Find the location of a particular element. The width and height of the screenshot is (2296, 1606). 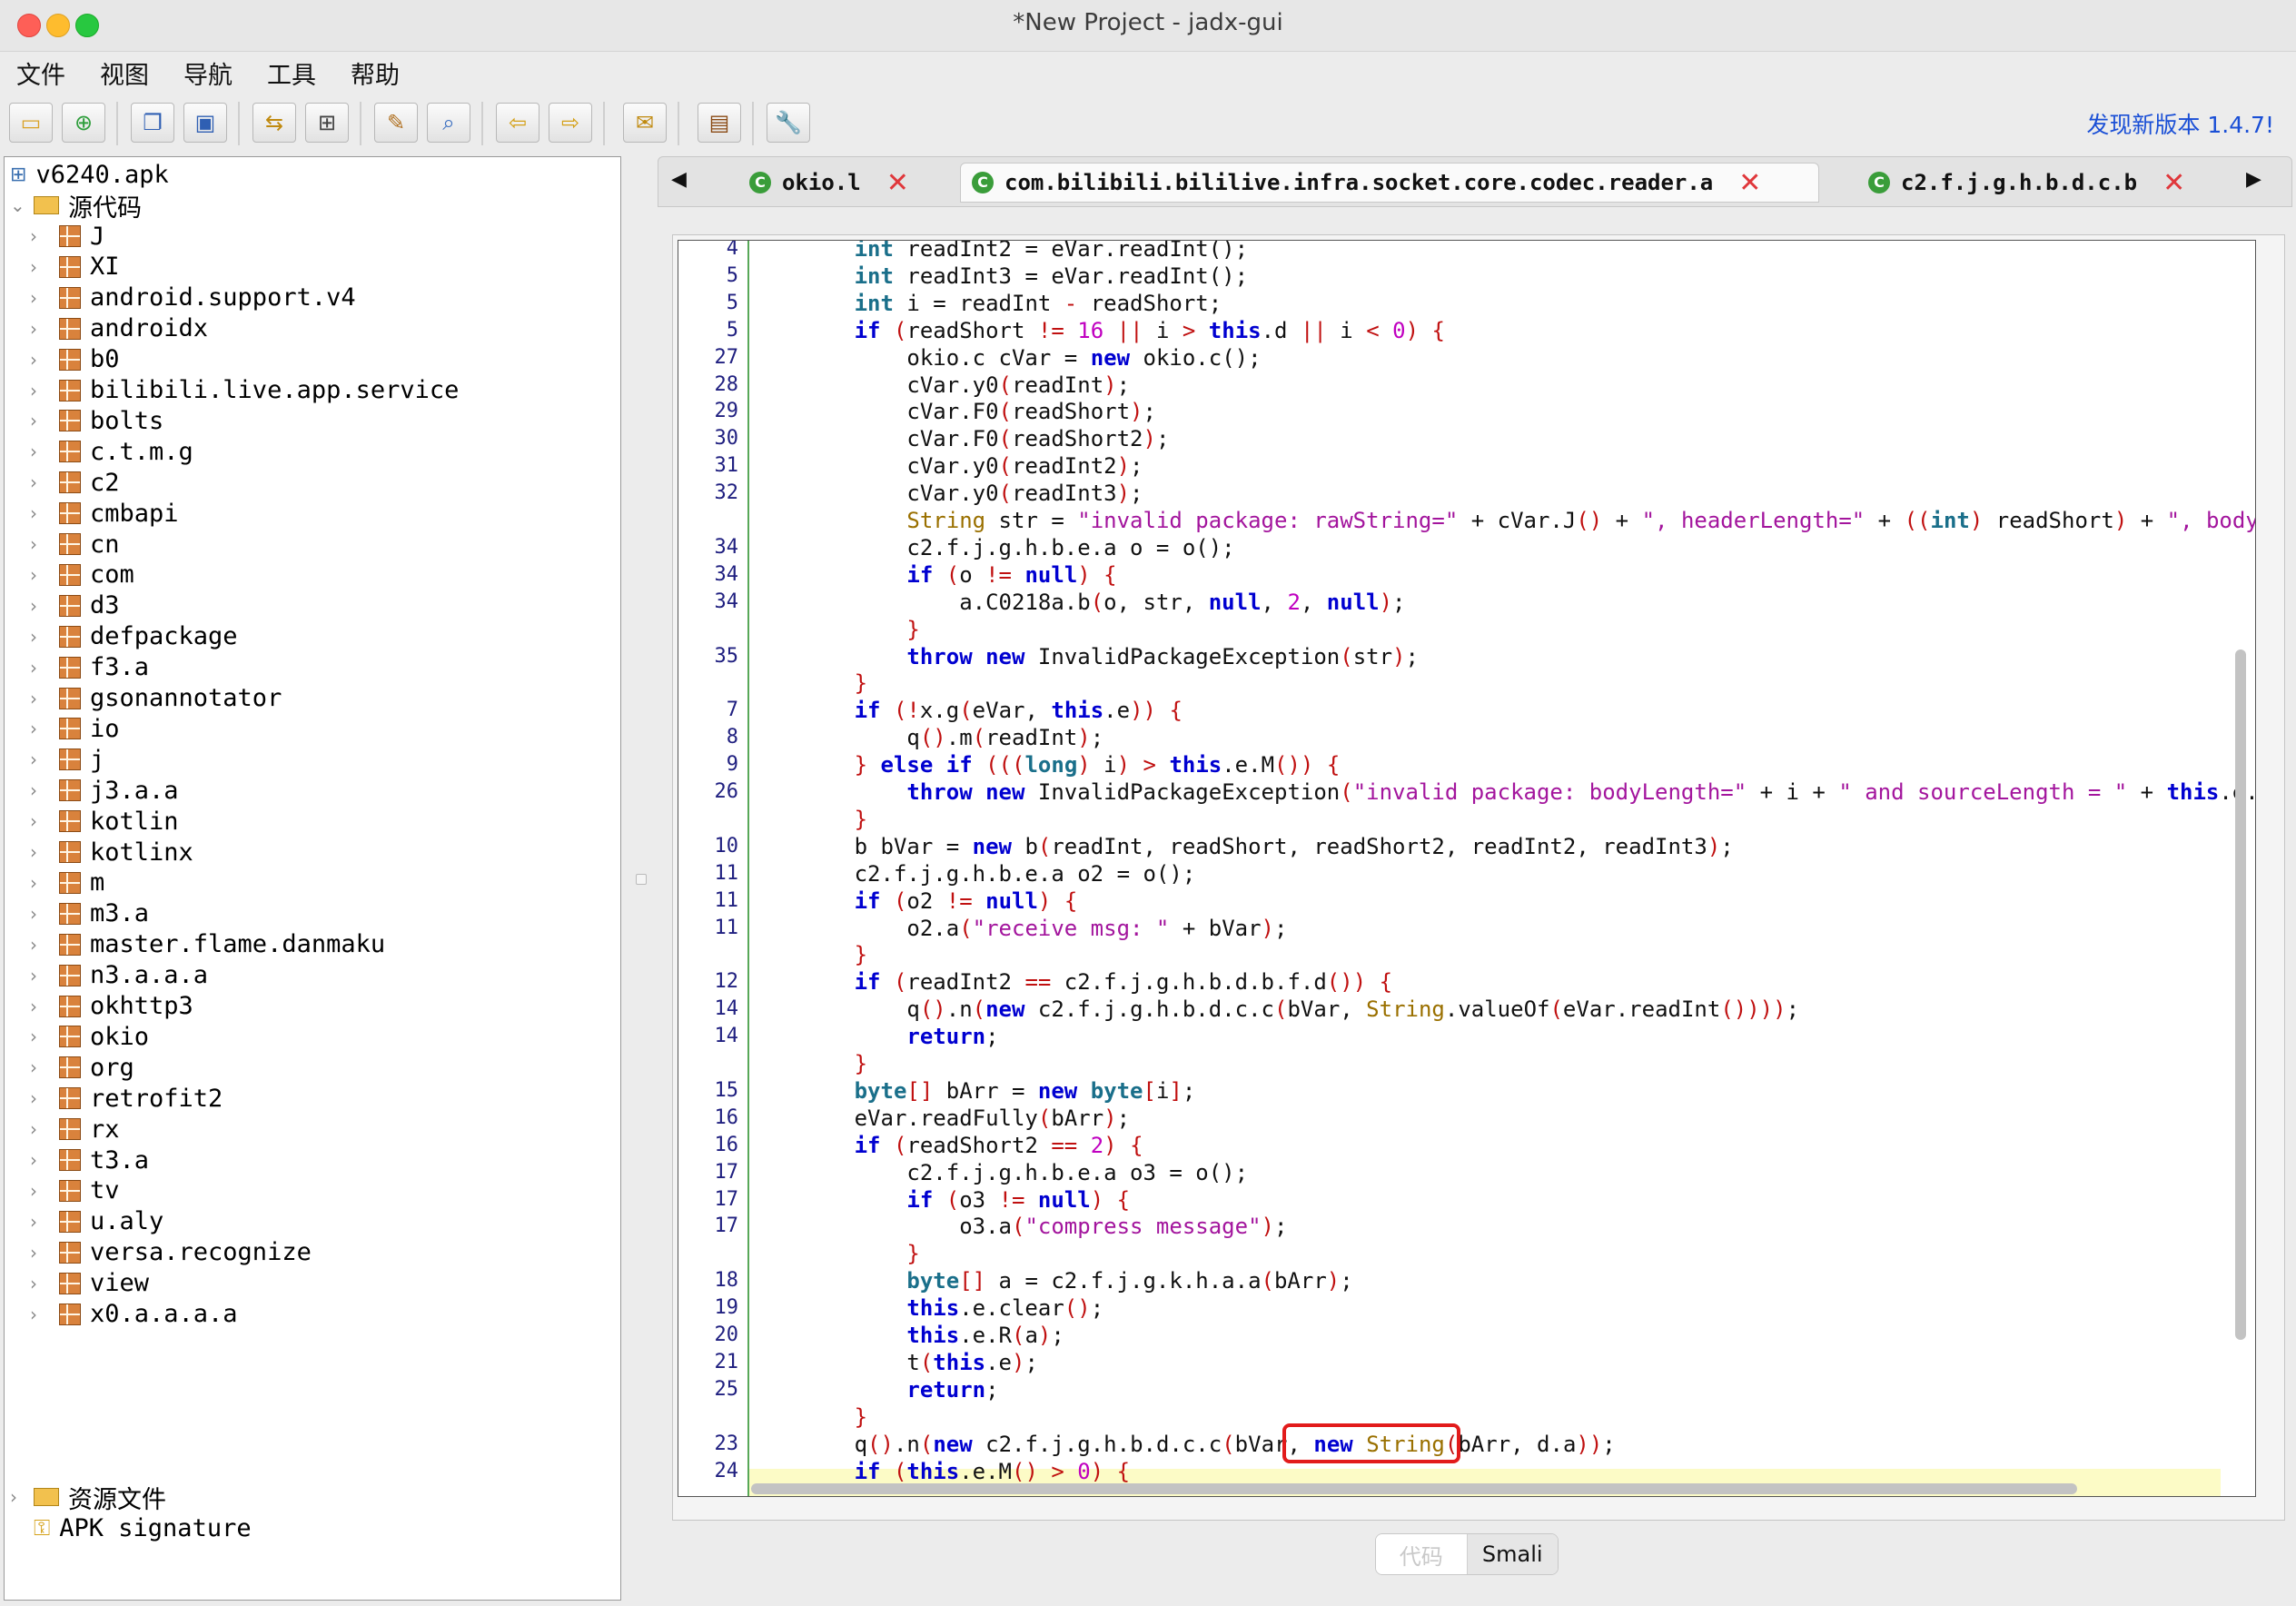

code-line: c2.f.j.g.h.b.e.a o = o(); is located at coordinates (991, 547).